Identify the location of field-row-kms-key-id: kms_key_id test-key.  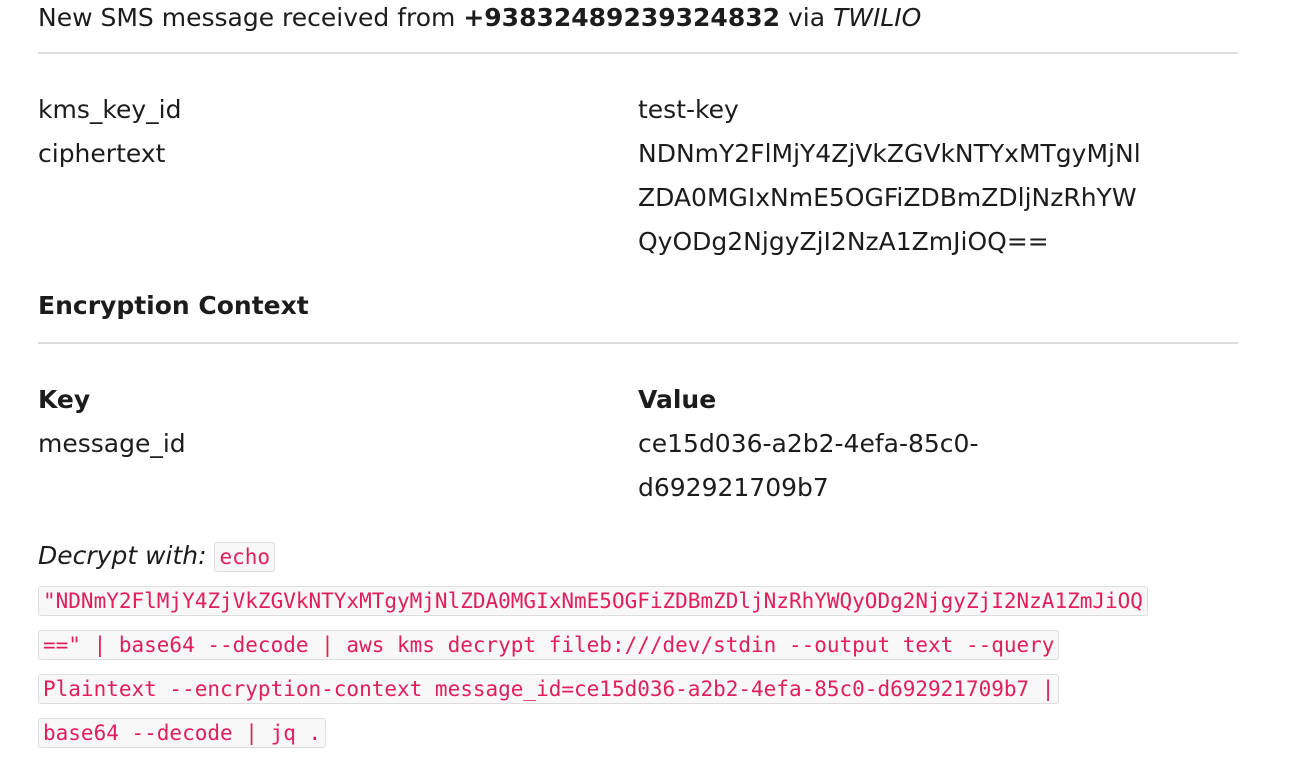
(638, 110).